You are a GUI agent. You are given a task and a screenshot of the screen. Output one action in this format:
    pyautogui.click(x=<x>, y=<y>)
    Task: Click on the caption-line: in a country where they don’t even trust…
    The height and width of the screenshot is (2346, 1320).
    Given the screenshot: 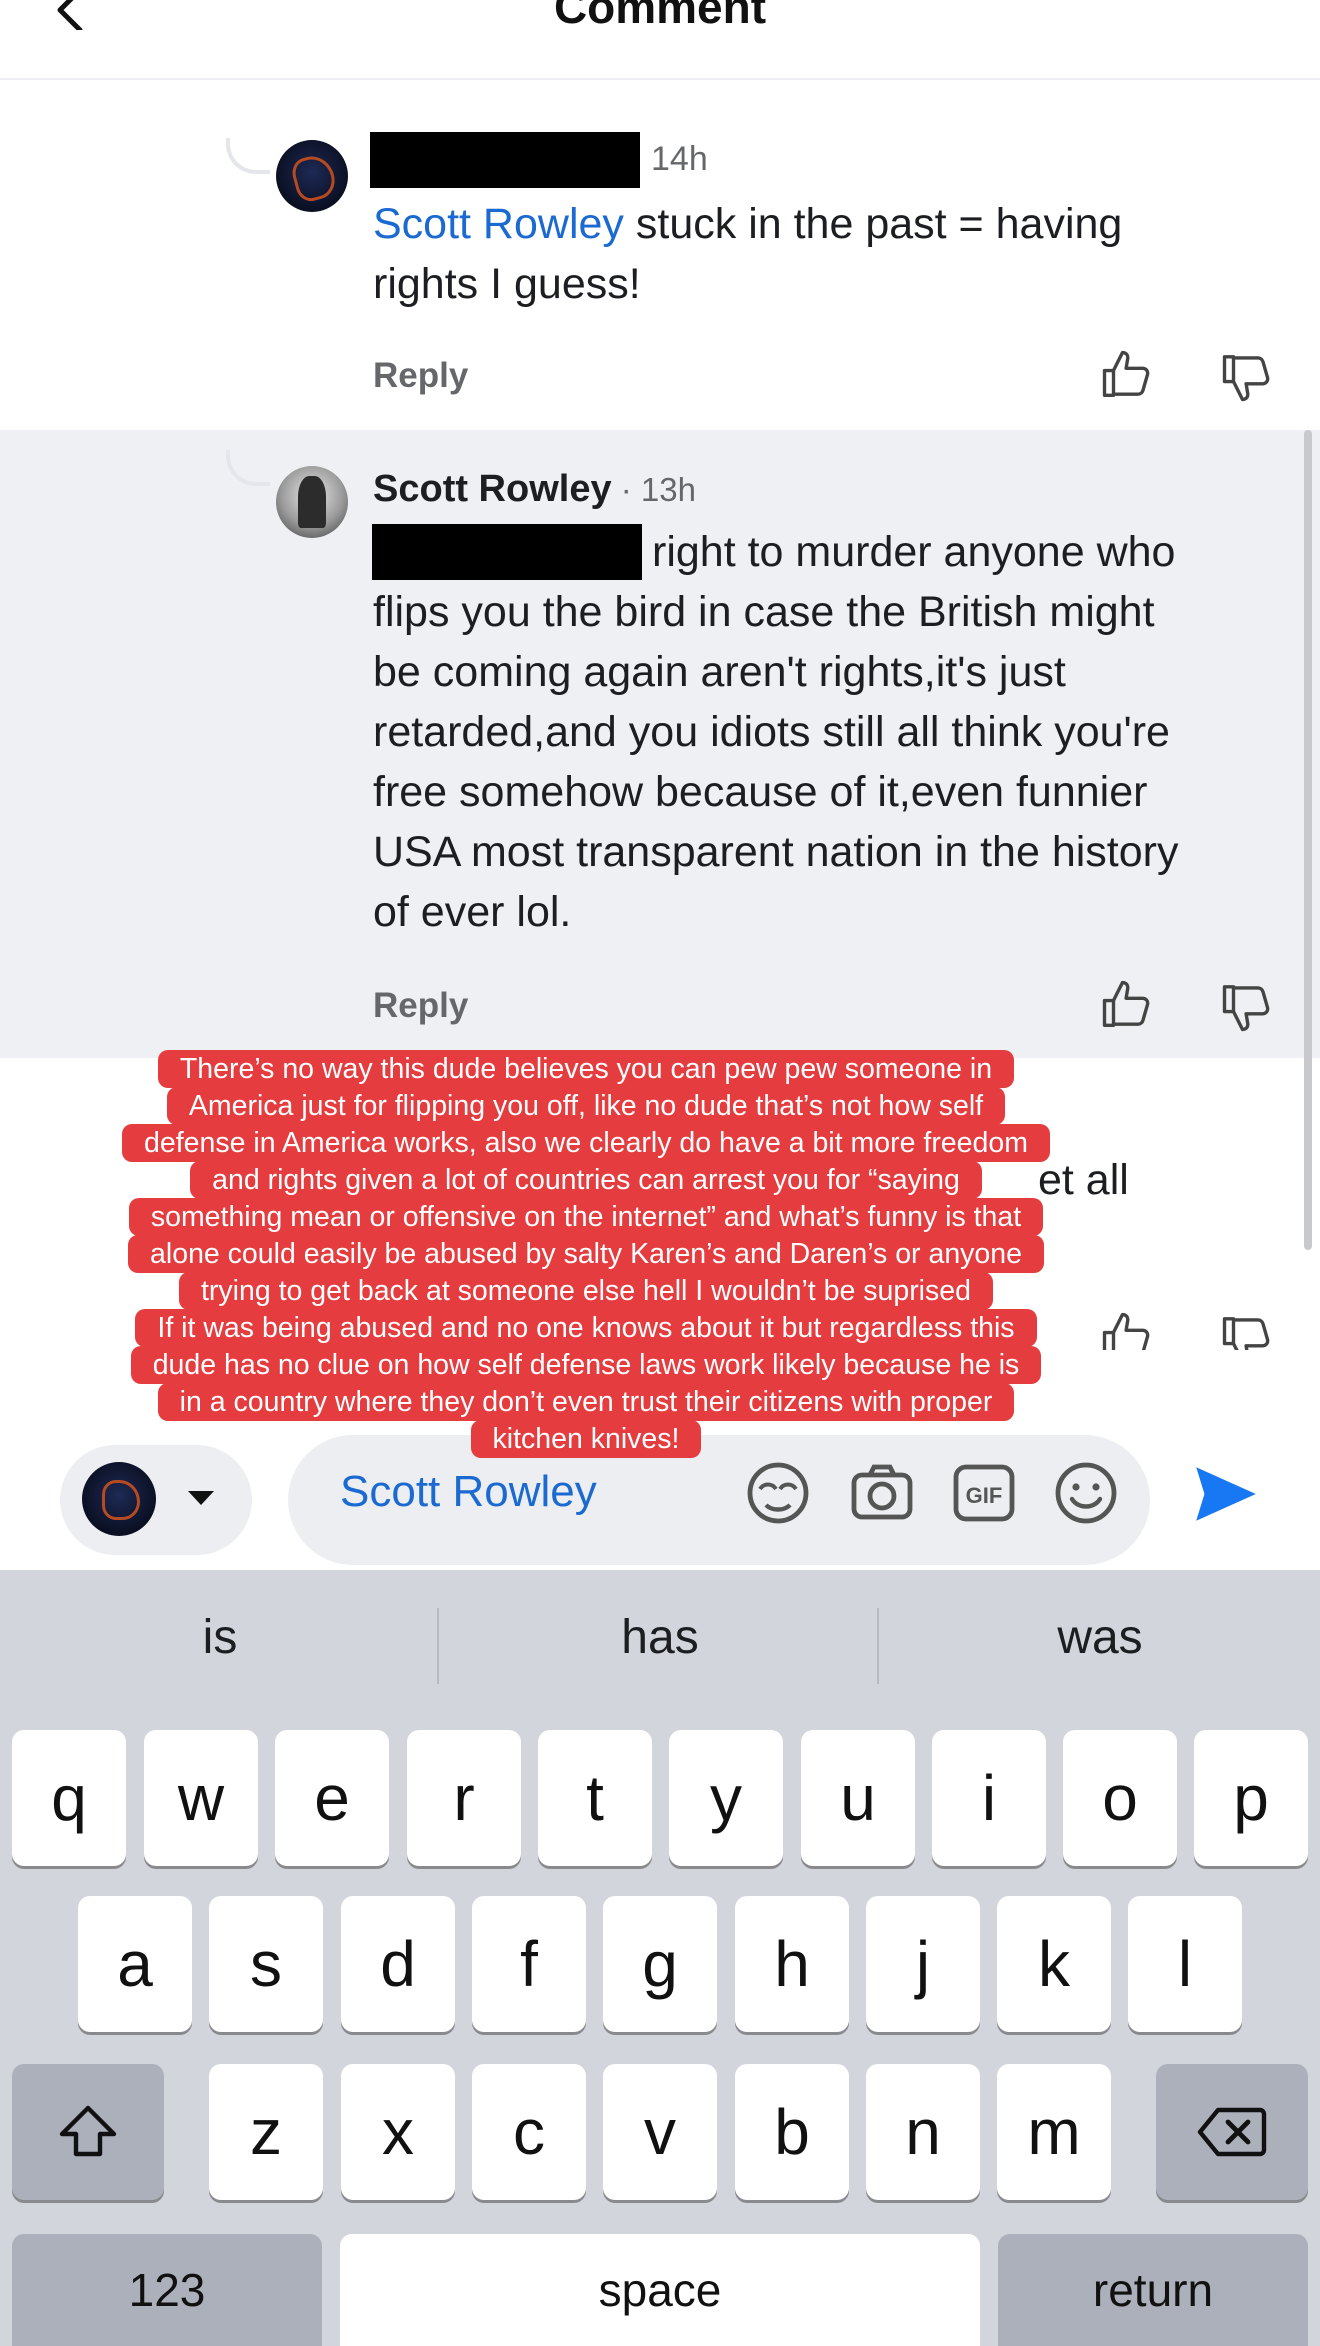 What is the action you would take?
    pyautogui.click(x=586, y=1402)
    